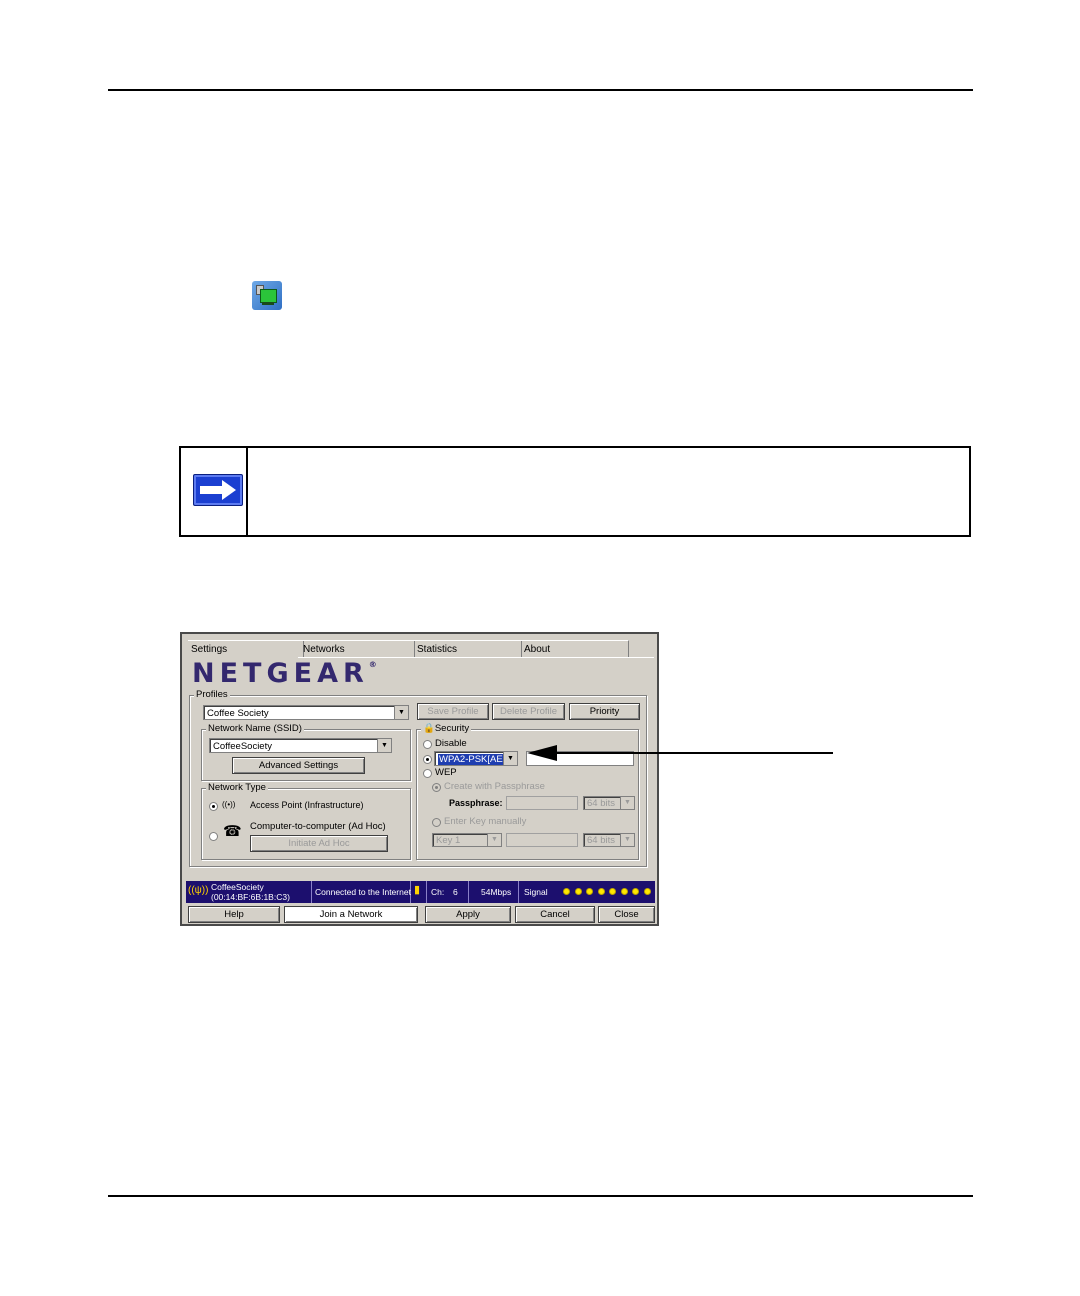 The width and height of the screenshot is (1080, 1296). I want to click on monitor-icon, so click(268, 296).